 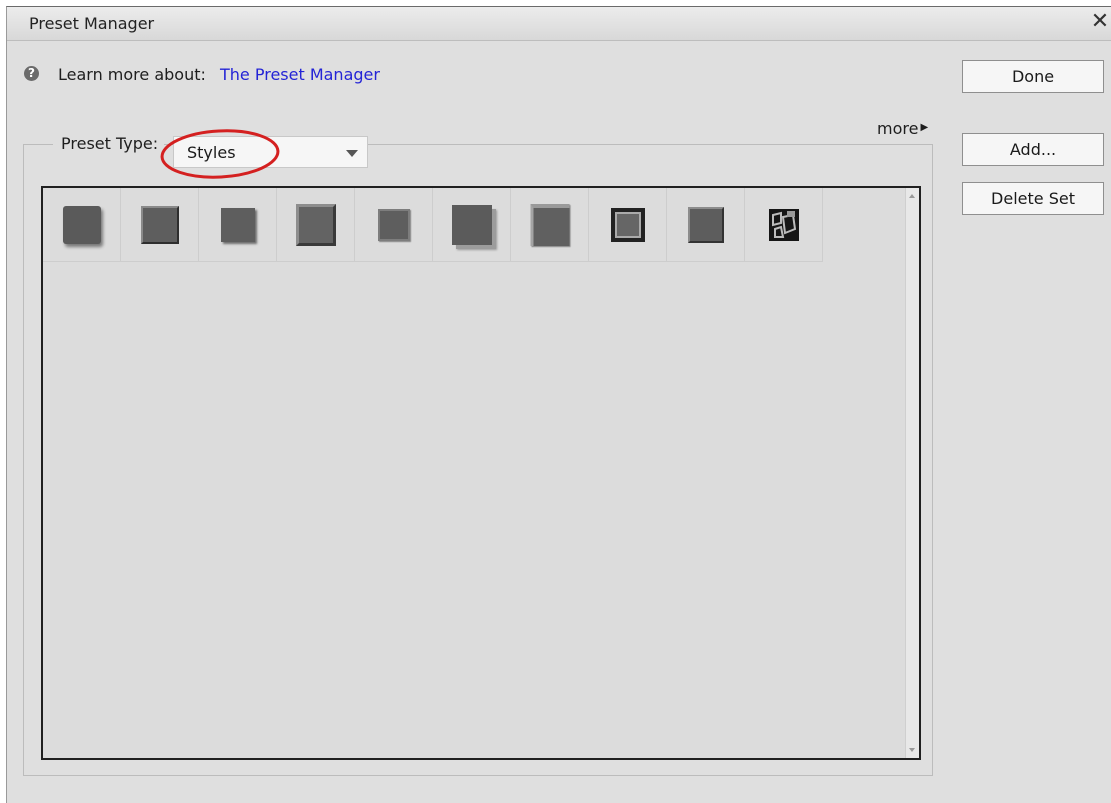 I want to click on preset-manager-help-link: The Preset Manager, so click(x=300, y=74).